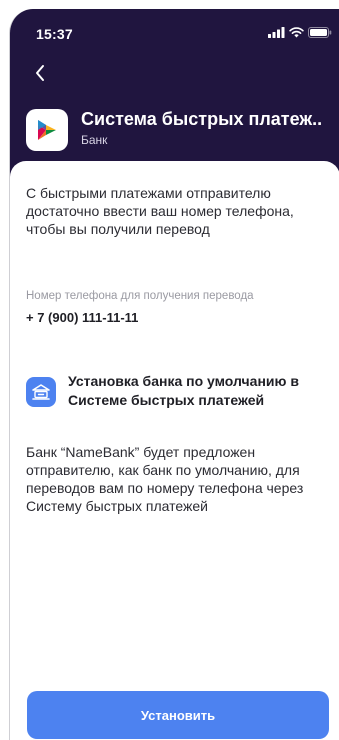 This screenshot has width=339, height=740. I want to click on status-time: 15:37, so click(54, 34).